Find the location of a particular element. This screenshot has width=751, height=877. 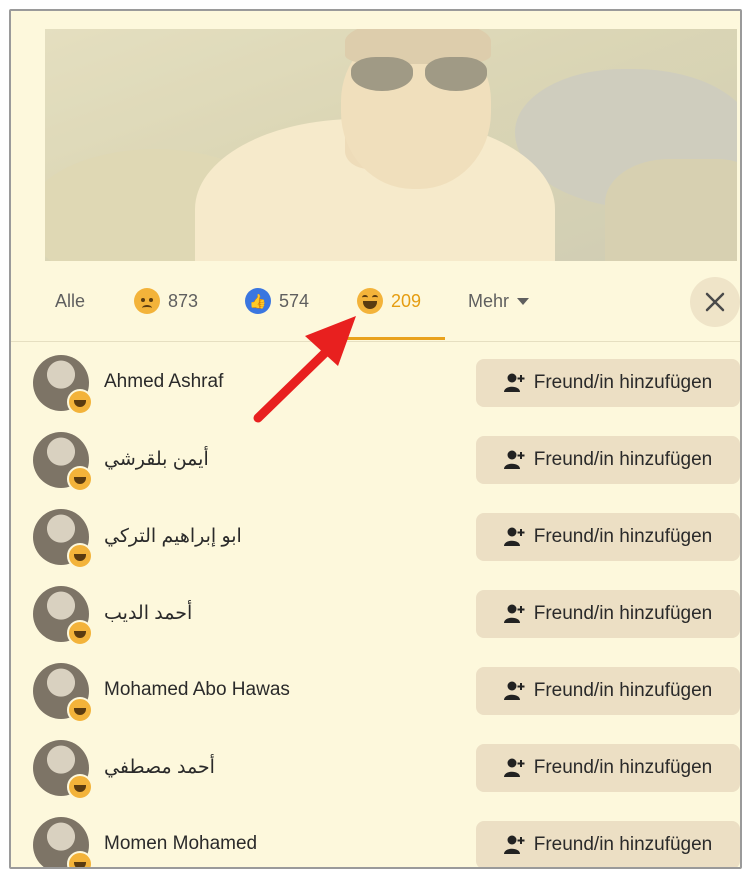

person-name: Ahmed Ashraf is located at coordinates (163, 382).